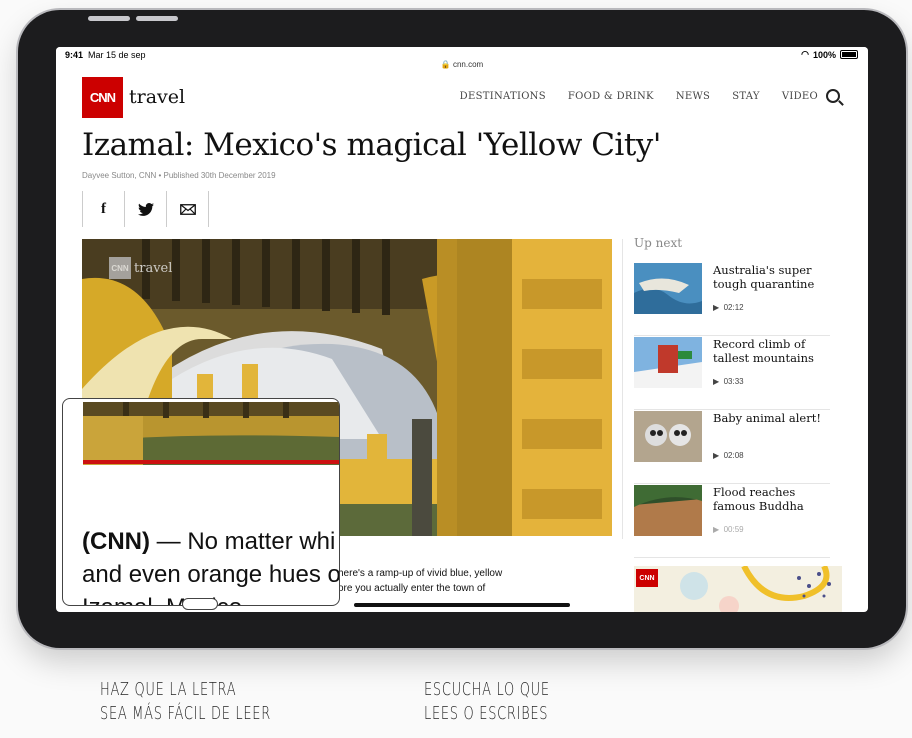 Image resolution: width=912 pixels, height=738 pixels. I want to click on upnext-item: Baby animal alert! ▶ 02:08, so click(732, 447).